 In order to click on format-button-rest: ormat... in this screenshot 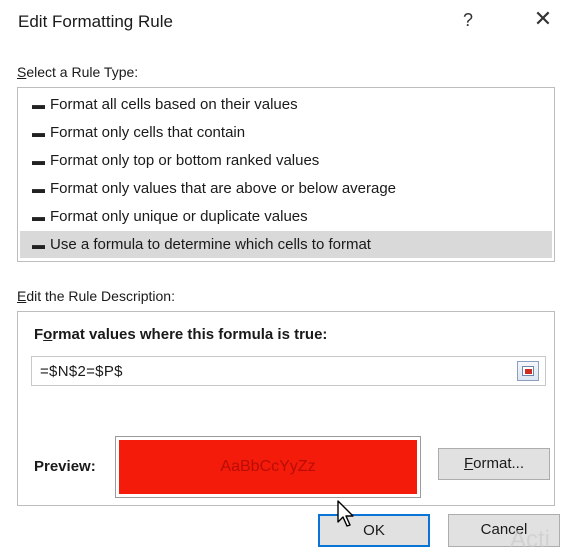, I will do `click(499, 463)`.